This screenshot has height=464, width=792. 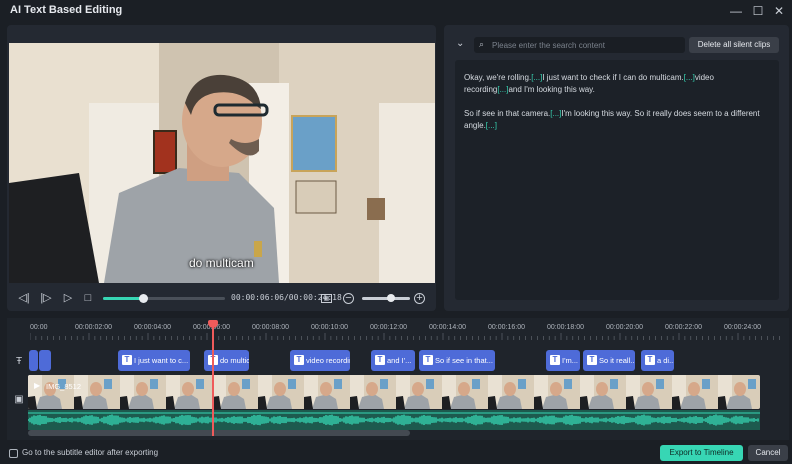 What do you see at coordinates (701, 453) in the screenshot?
I see `export-to-timeline-button: Export to Timeline` at bounding box center [701, 453].